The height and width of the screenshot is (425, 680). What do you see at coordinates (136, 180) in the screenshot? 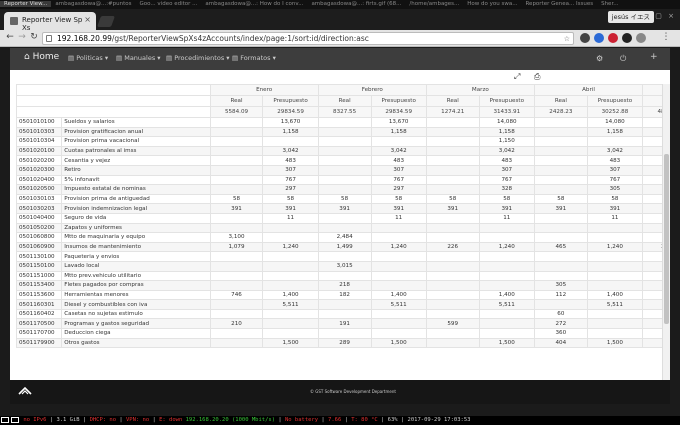
I see `account-name: 5% infonavit` at bounding box center [136, 180].